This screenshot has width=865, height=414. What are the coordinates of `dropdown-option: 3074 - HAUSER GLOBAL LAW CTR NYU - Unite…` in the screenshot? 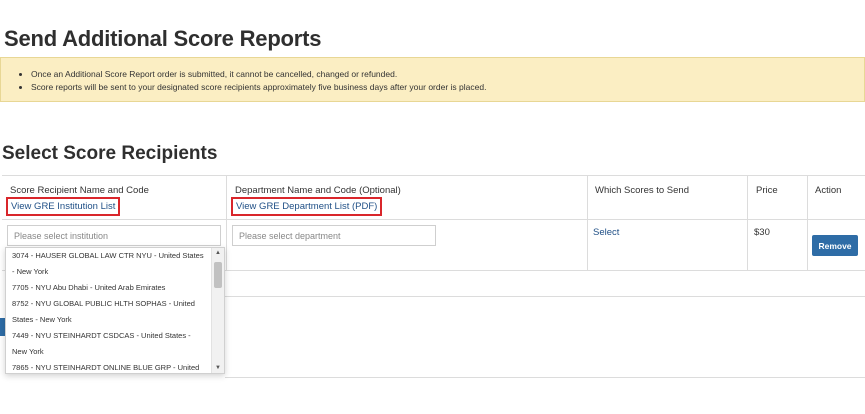 It's located at (109, 264).